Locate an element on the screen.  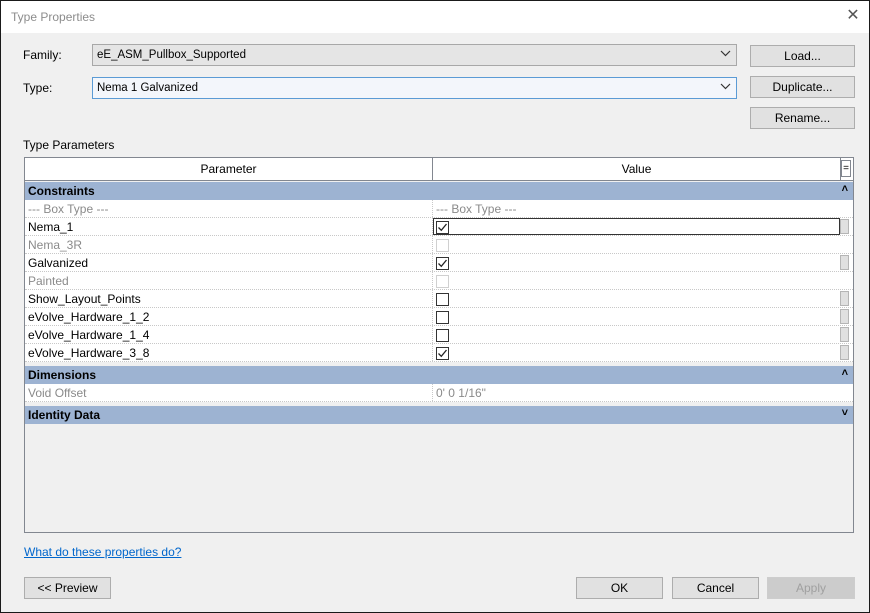
parameter-name: Painted is located at coordinates (48, 281).